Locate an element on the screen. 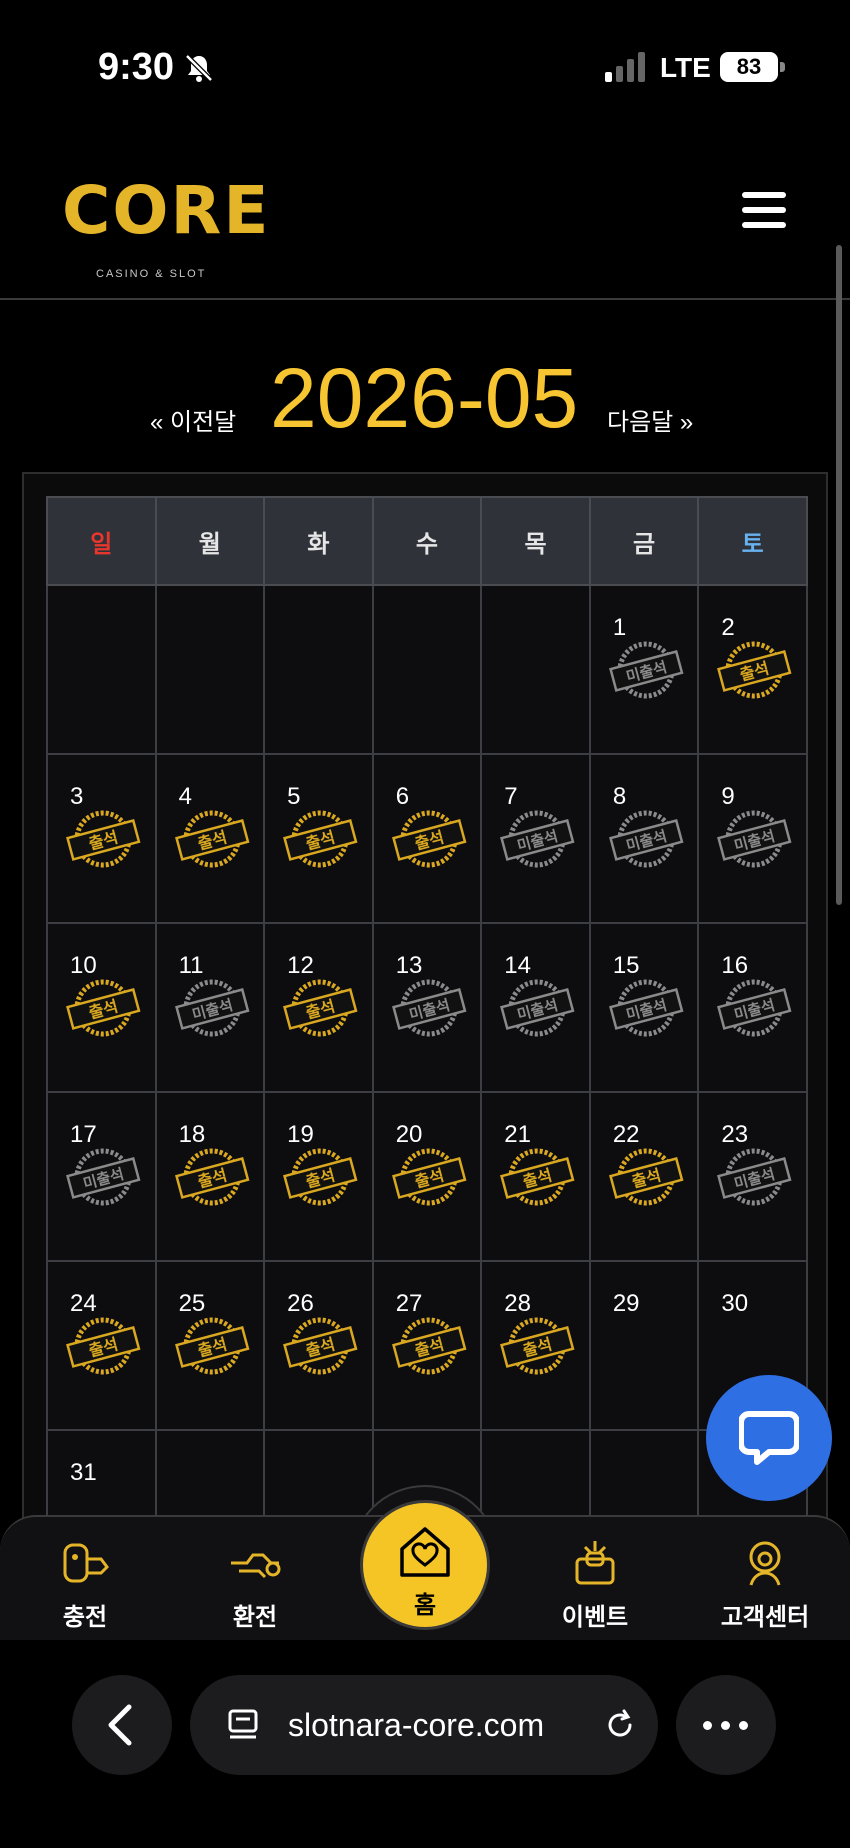 The height and width of the screenshot is (1848, 850). calendar-week-row: 1 미출석 2 출석 is located at coordinates (427, 669).